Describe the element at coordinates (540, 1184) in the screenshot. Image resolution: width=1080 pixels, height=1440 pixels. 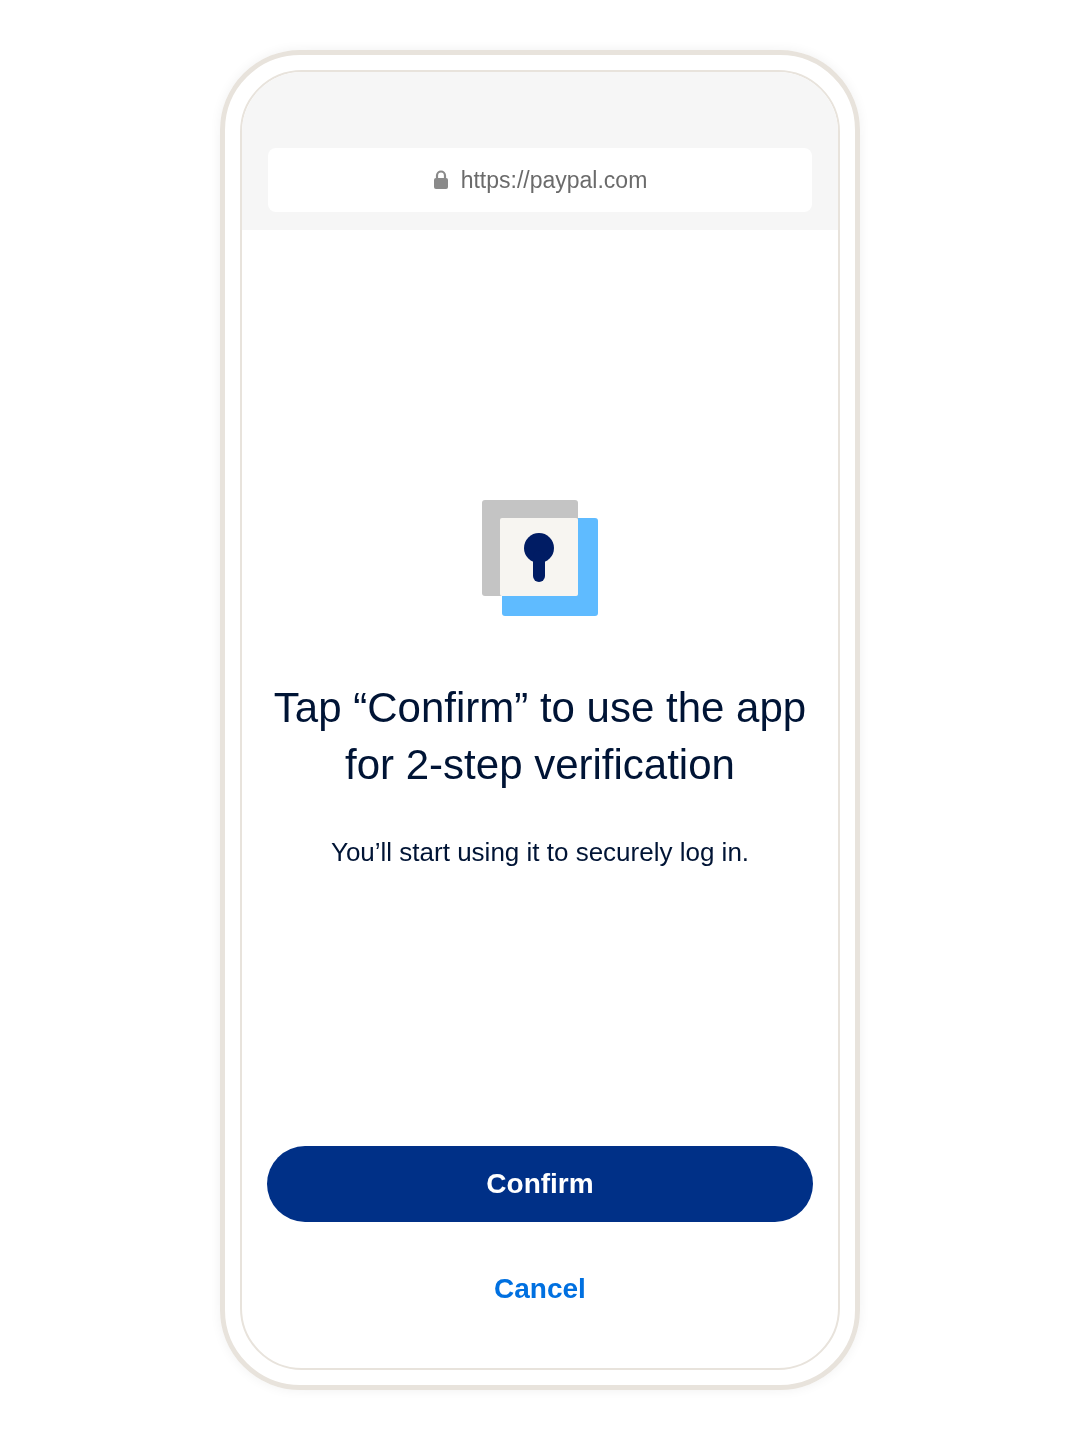
I see `confirm-button: Confirm` at that location.